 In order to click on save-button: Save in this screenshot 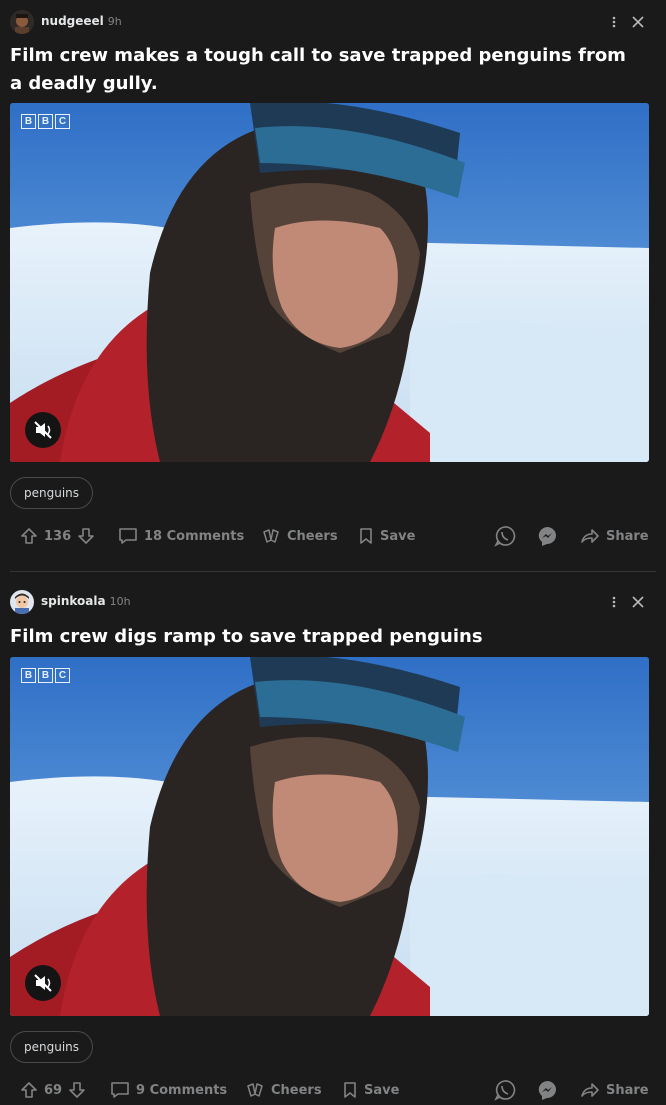, I will do `click(386, 536)`.